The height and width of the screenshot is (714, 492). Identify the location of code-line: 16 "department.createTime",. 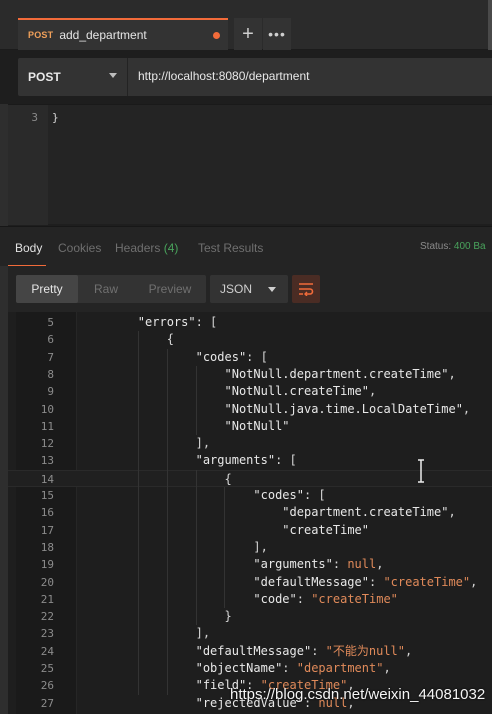
(250, 512).